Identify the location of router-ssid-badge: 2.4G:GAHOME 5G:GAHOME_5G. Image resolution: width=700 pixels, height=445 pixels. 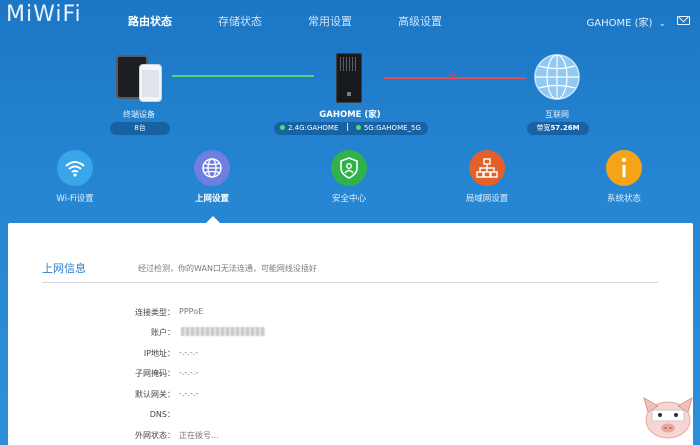
(351, 128).